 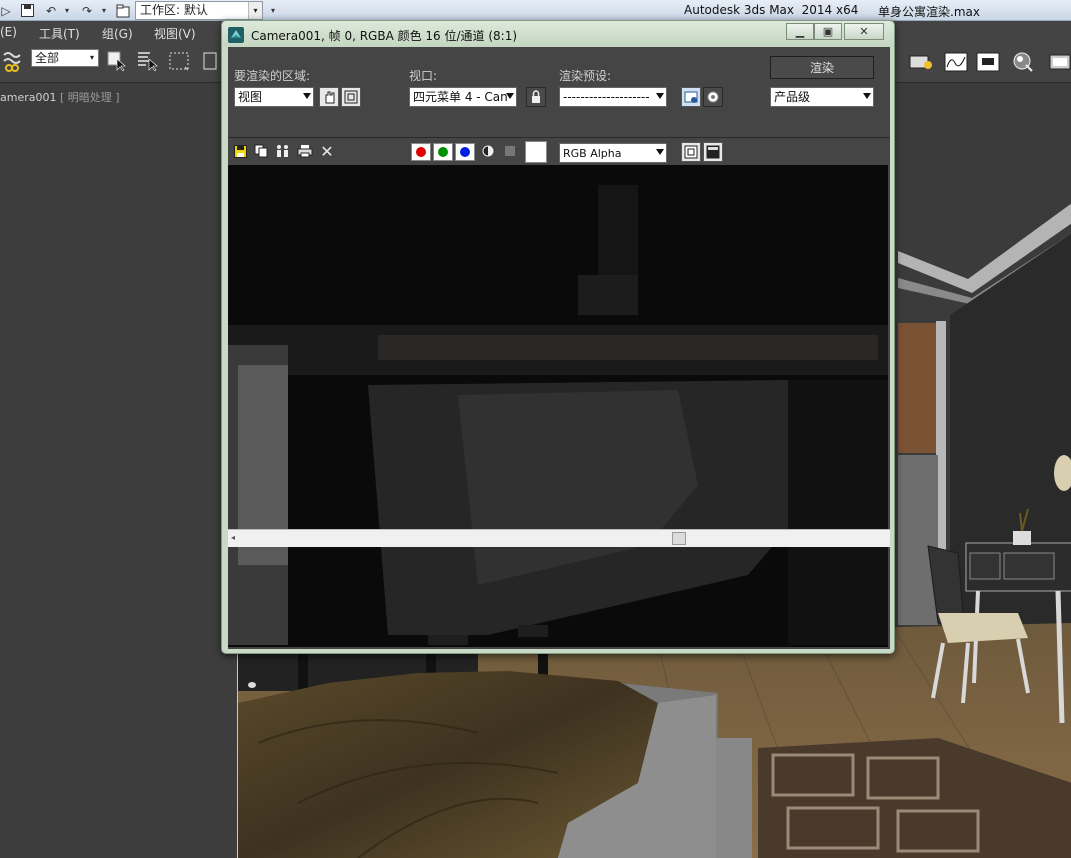 What do you see at coordinates (384, 36) in the screenshot?
I see `rendered-frame-caption: Camera001, 帧 0, RGBA 颜色 16 位/通道 (8:1)` at bounding box center [384, 36].